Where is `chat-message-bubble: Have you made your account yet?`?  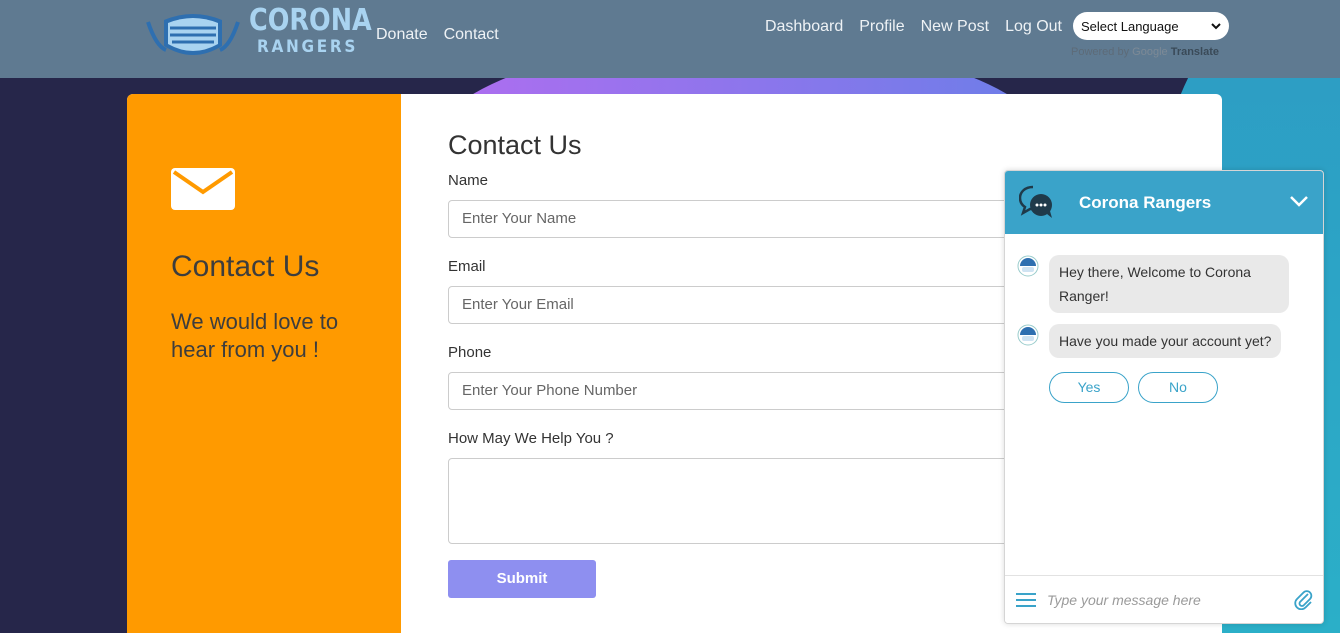 chat-message-bubble: Have you made your account yet? is located at coordinates (1165, 341).